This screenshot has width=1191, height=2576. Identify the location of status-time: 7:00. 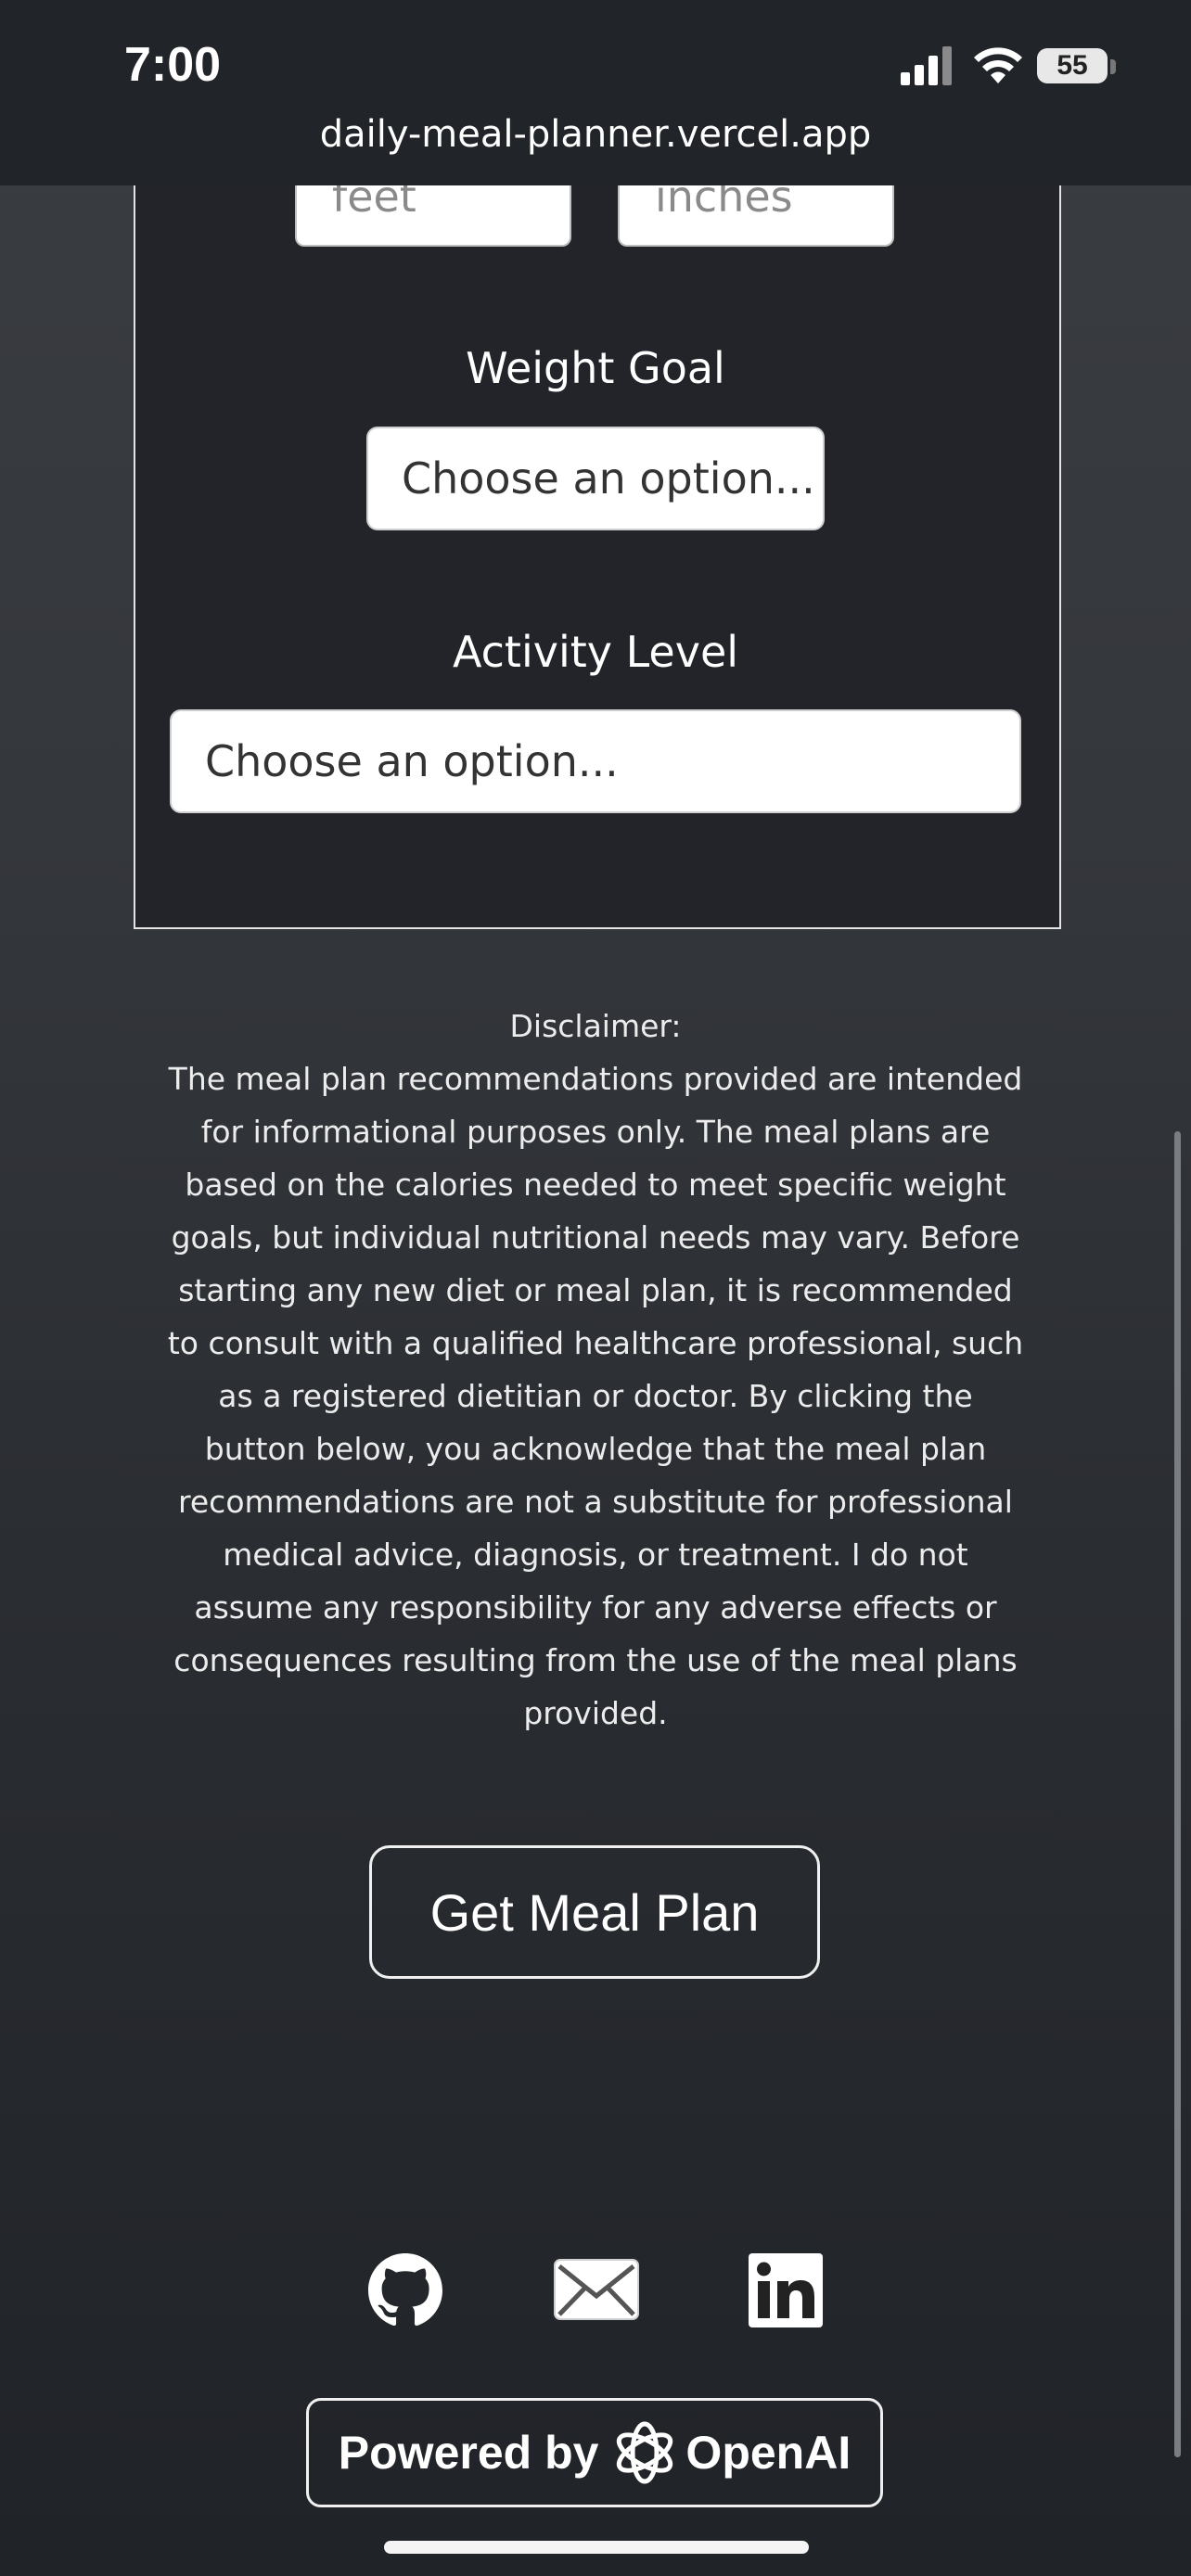
(173, 65).